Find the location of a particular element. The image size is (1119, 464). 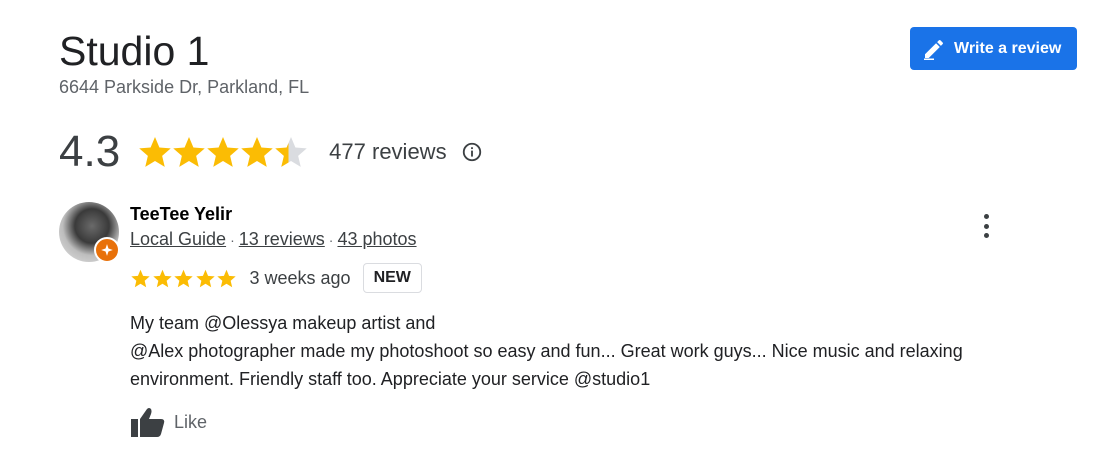

reviewer-photos-link: 43 photos is located at coordinates (376, 239).